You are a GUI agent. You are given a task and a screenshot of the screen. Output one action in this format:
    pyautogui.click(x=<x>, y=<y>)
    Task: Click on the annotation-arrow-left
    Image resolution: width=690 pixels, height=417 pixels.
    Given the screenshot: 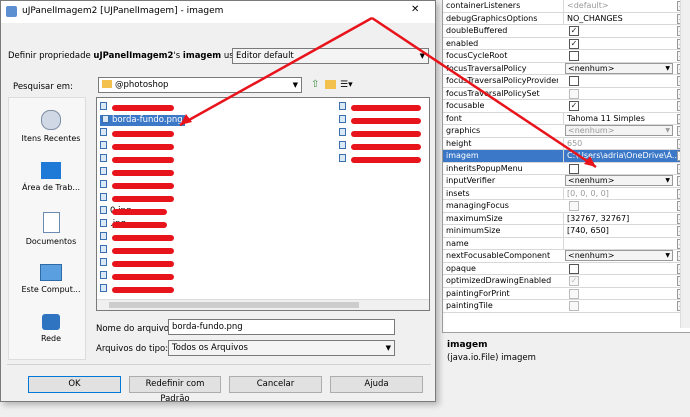 What is the action you would take?
    pyautogui.click(x=276, y=71)
    